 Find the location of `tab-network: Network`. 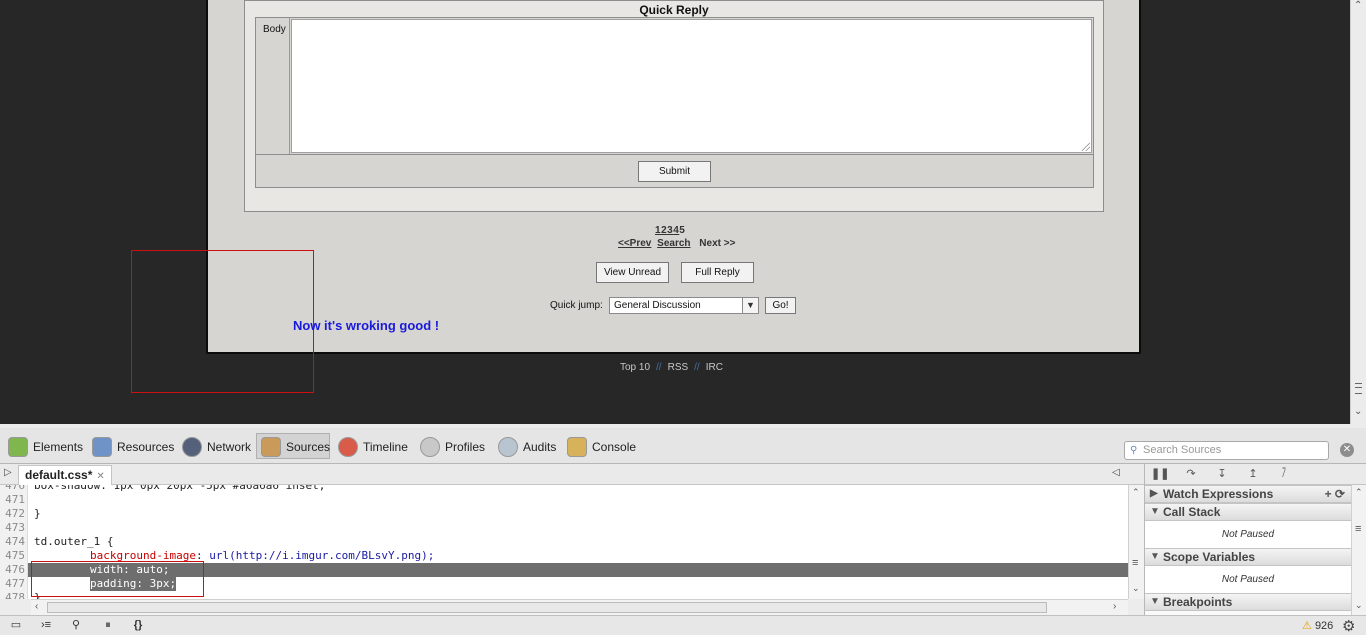

tab-network: Network is located at coordinates (216, 447).